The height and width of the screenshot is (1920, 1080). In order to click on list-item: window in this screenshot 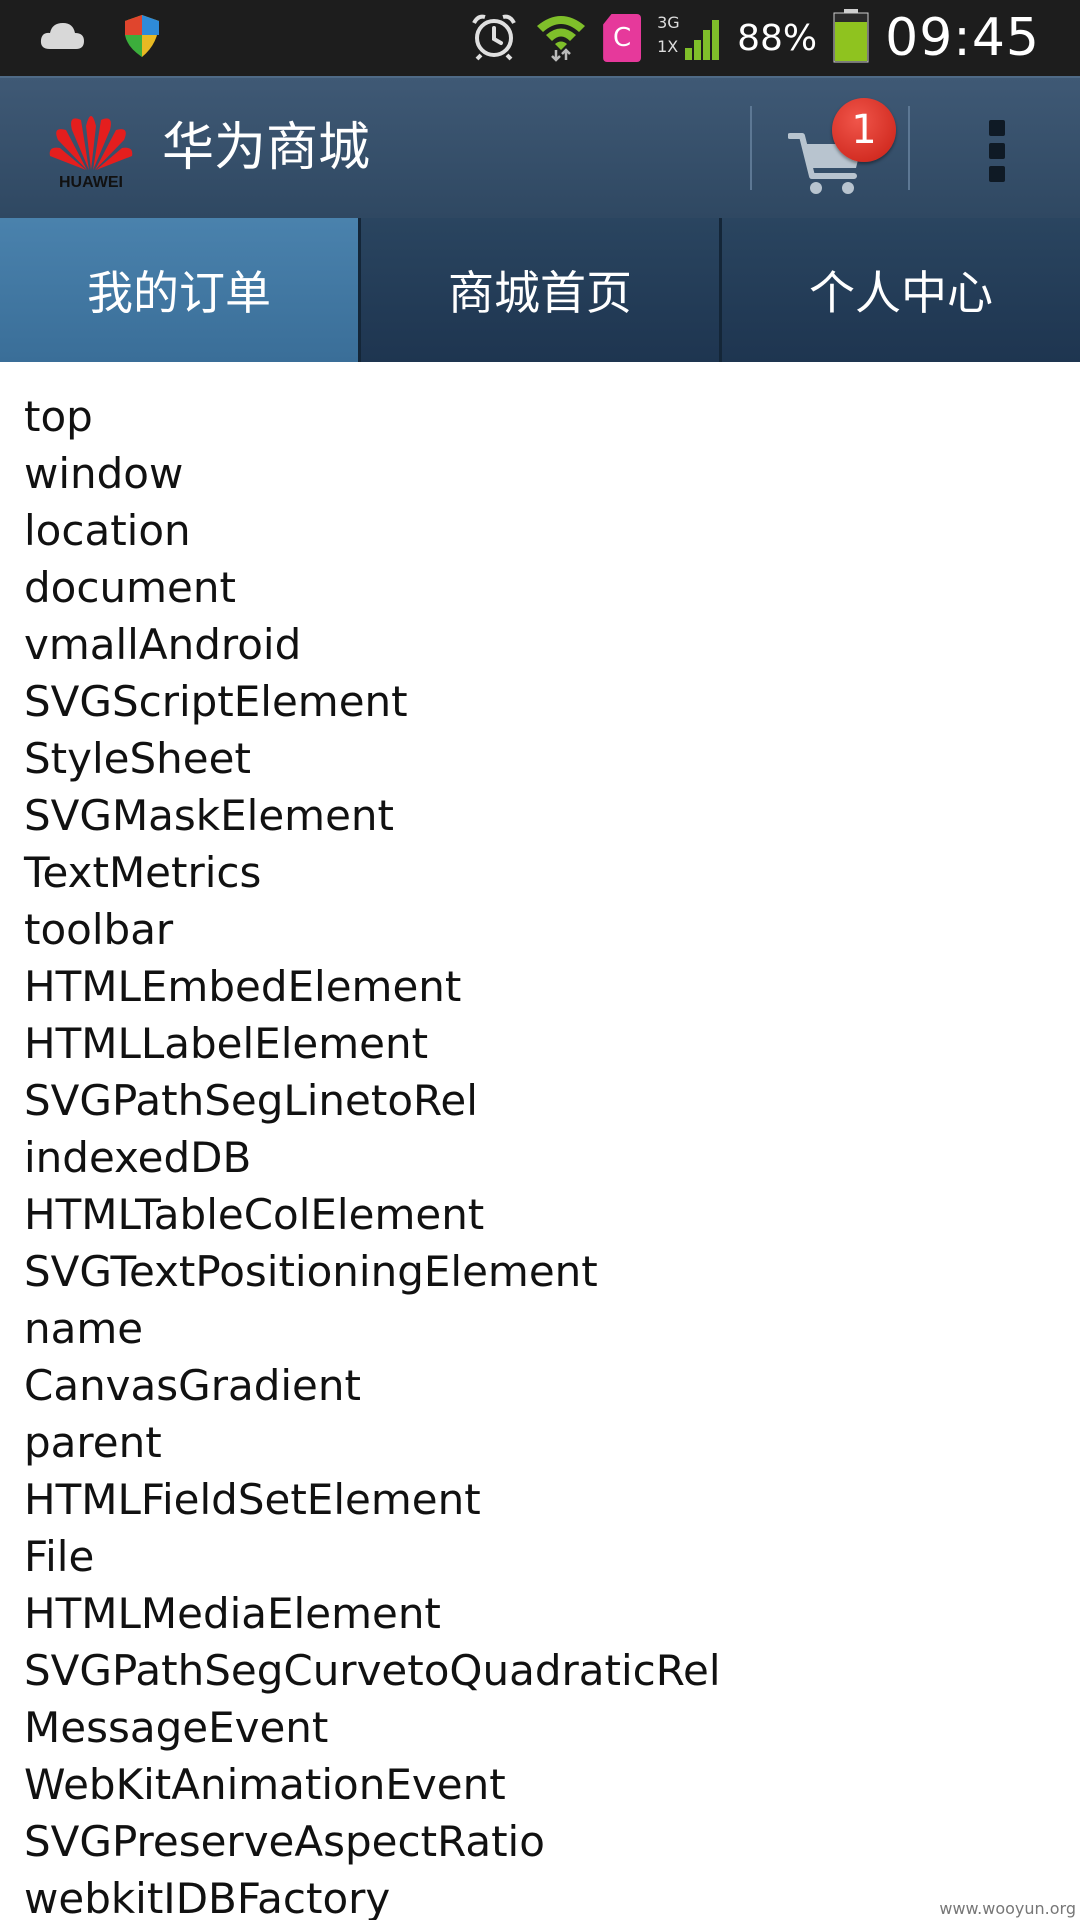, I will do `click(104, 473)`.